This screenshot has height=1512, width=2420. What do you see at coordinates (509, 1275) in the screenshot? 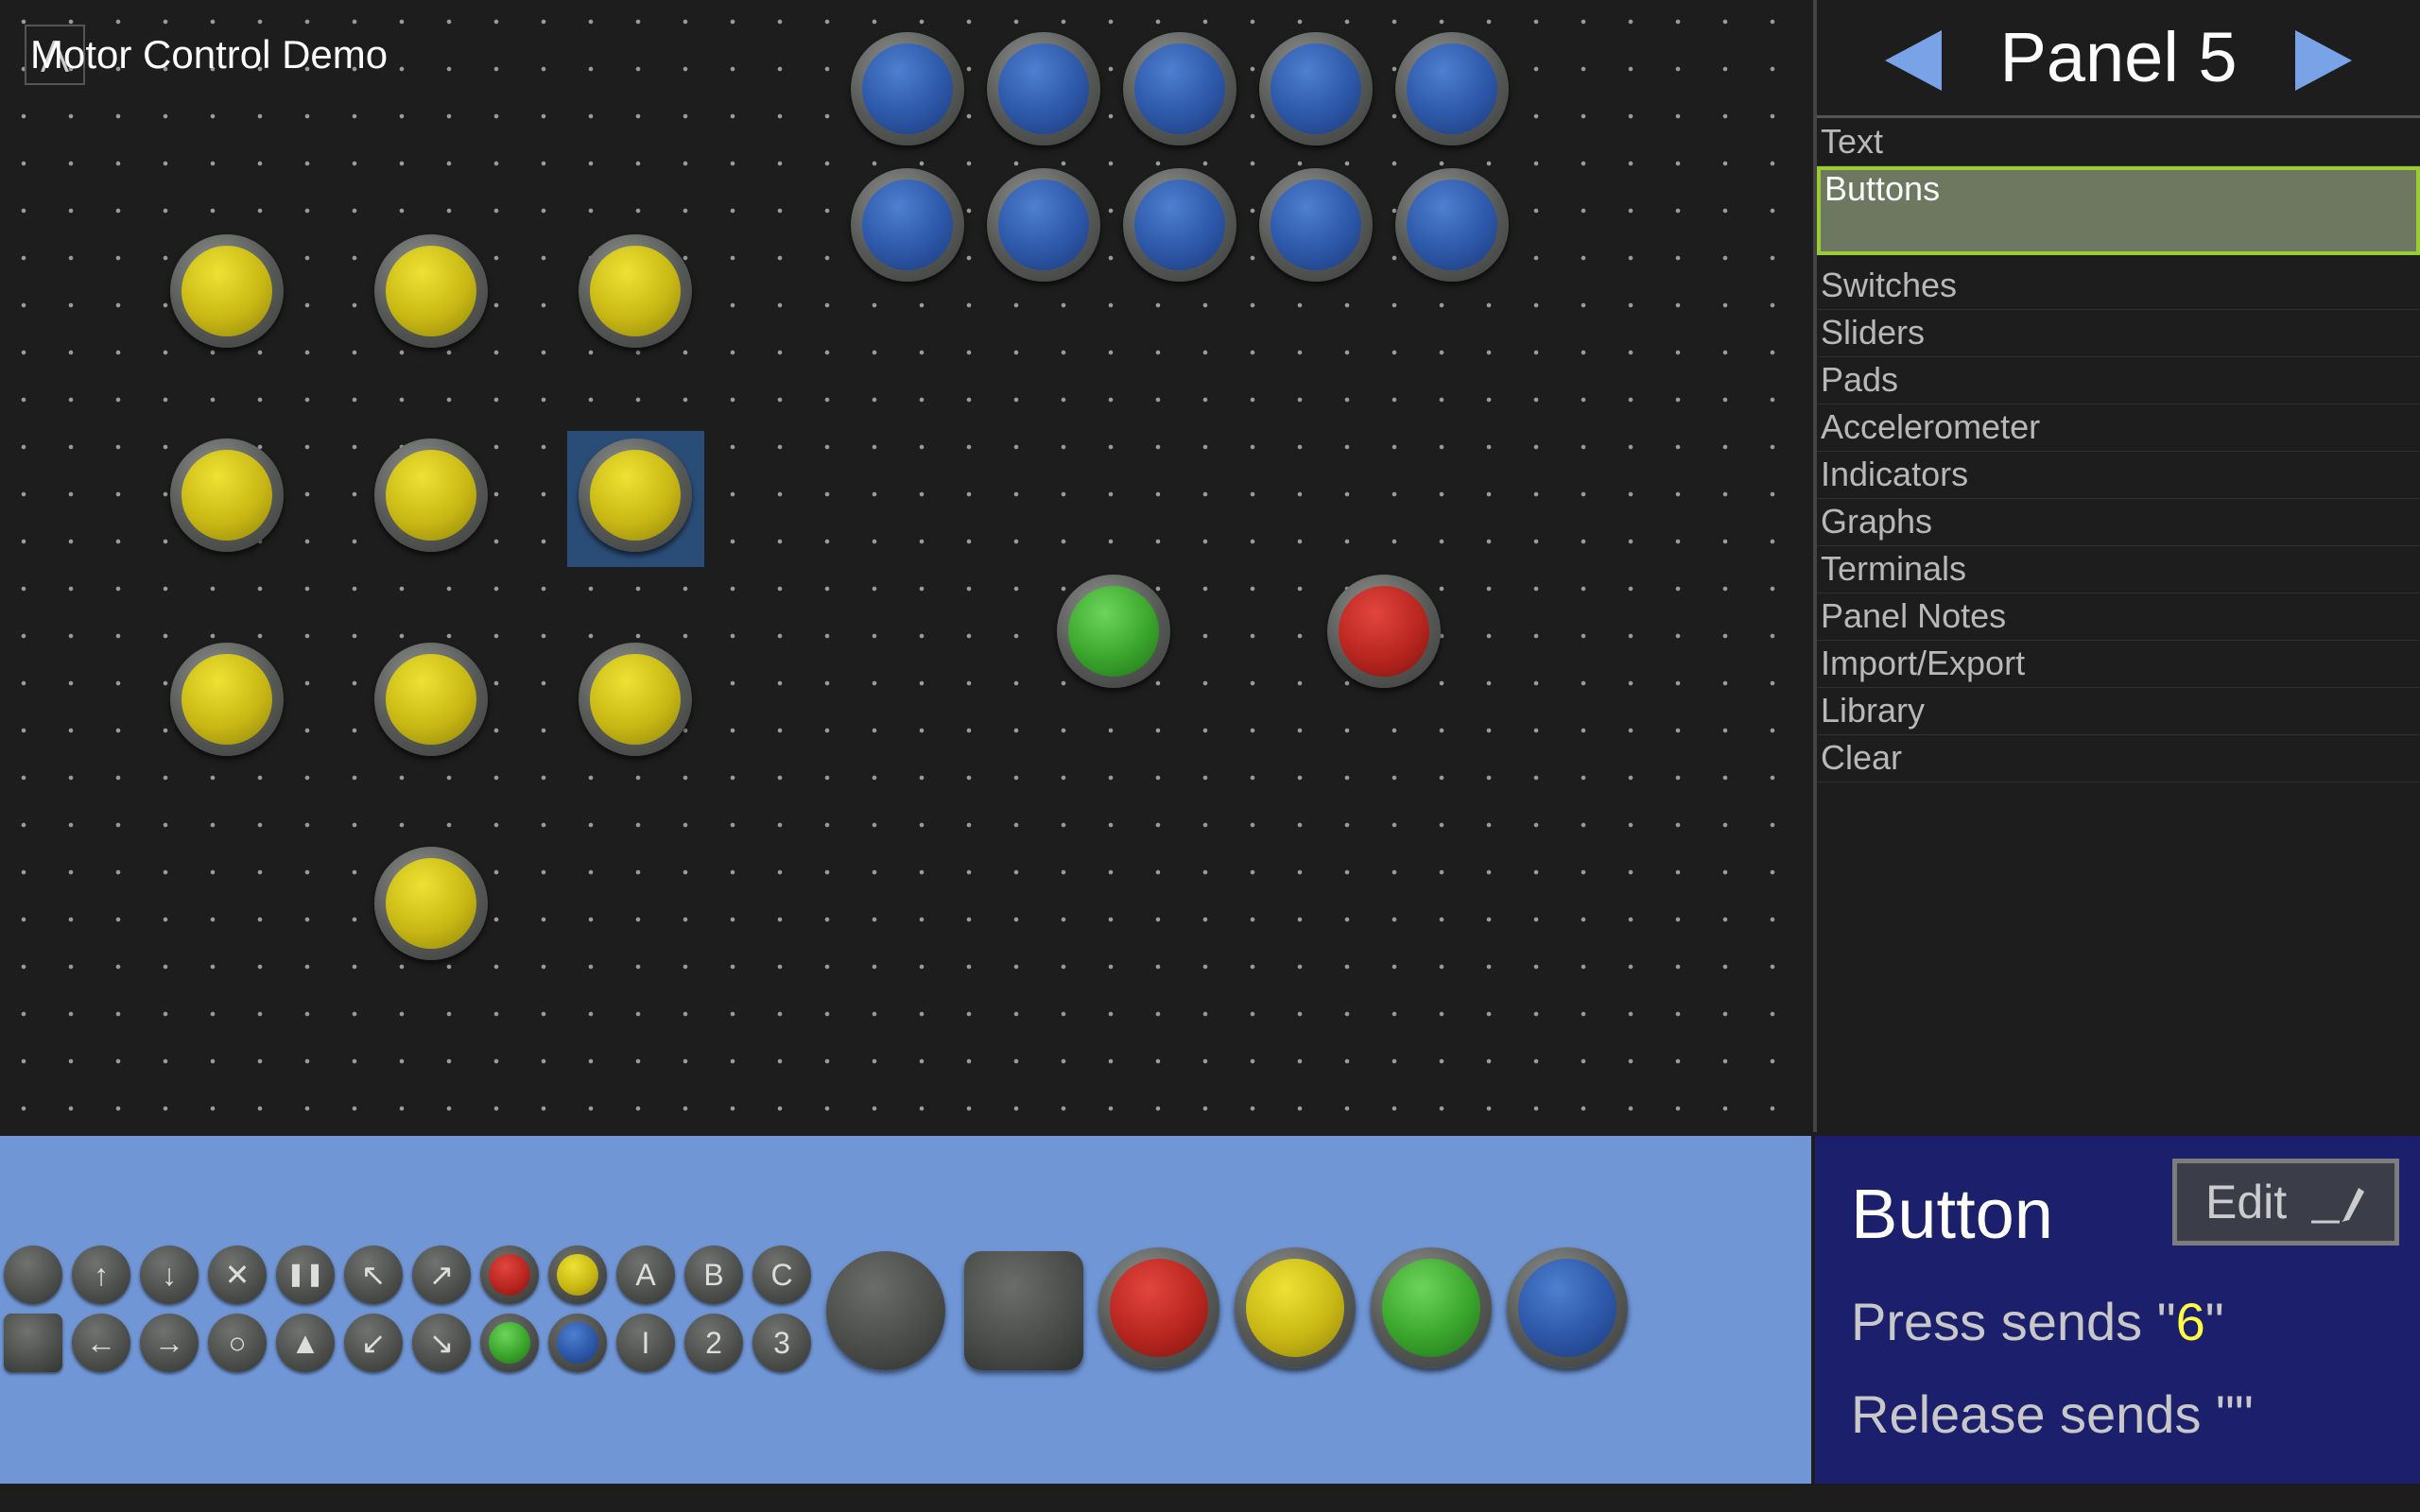
I see `palette-red-button` at bounding box center [509, 1275].